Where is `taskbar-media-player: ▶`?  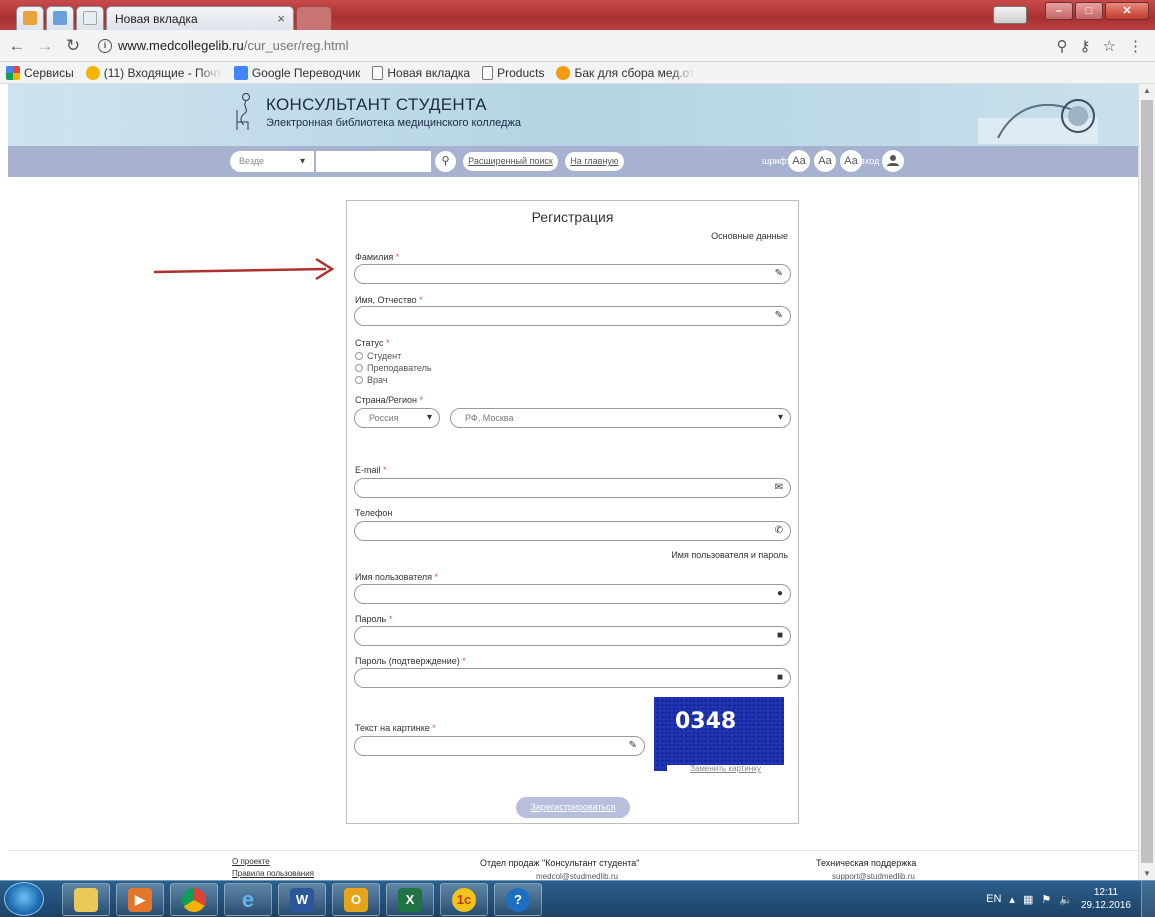
taskbar-media-player: ▶ is located at coordinates (140, 899).